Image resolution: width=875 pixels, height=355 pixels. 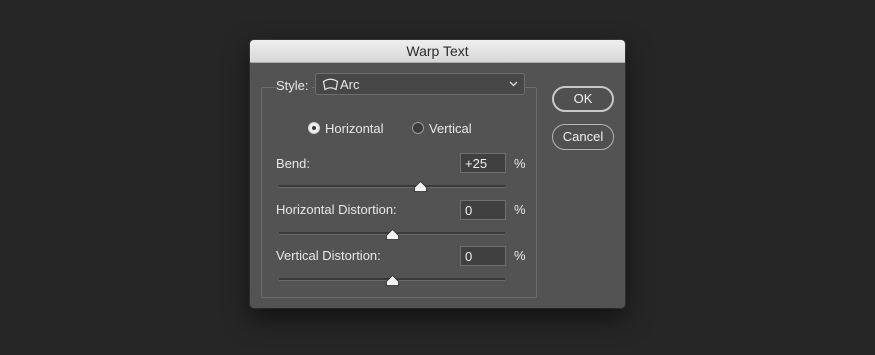 I want to click on vertical-distortion-input, so click(x=483, y=256).